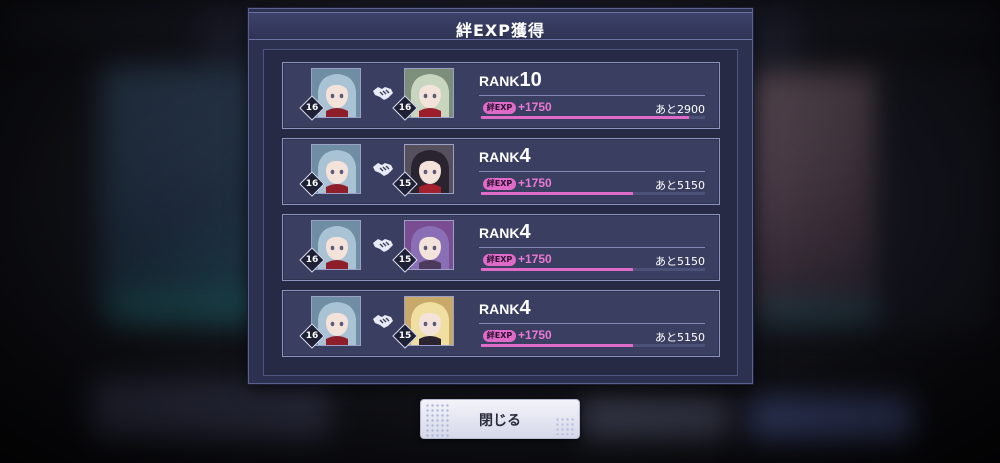  I want to click on rank: RANK10, so click(510, 80).